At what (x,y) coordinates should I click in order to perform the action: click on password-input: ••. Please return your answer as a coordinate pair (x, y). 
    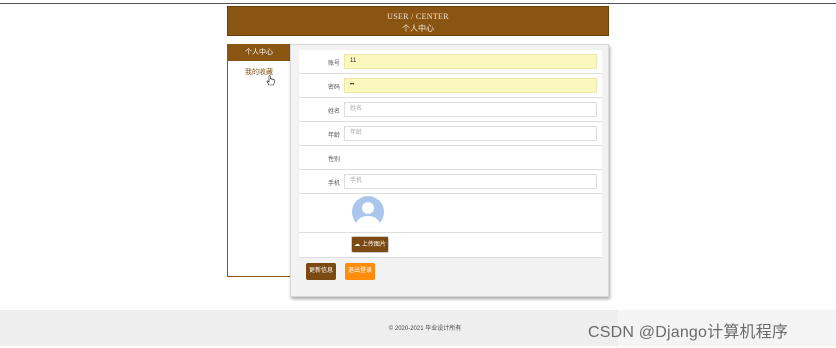
    Looking at the image, I should click on (470, 85).